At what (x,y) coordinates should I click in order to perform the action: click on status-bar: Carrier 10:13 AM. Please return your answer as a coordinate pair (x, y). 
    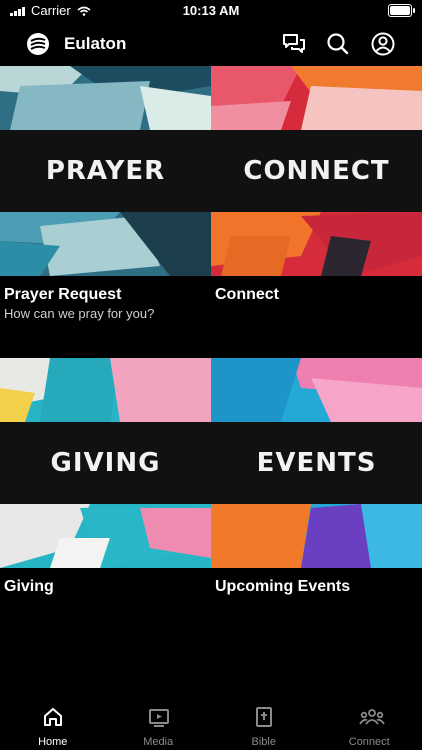
    Looking at the image, I should click on (211, 11).